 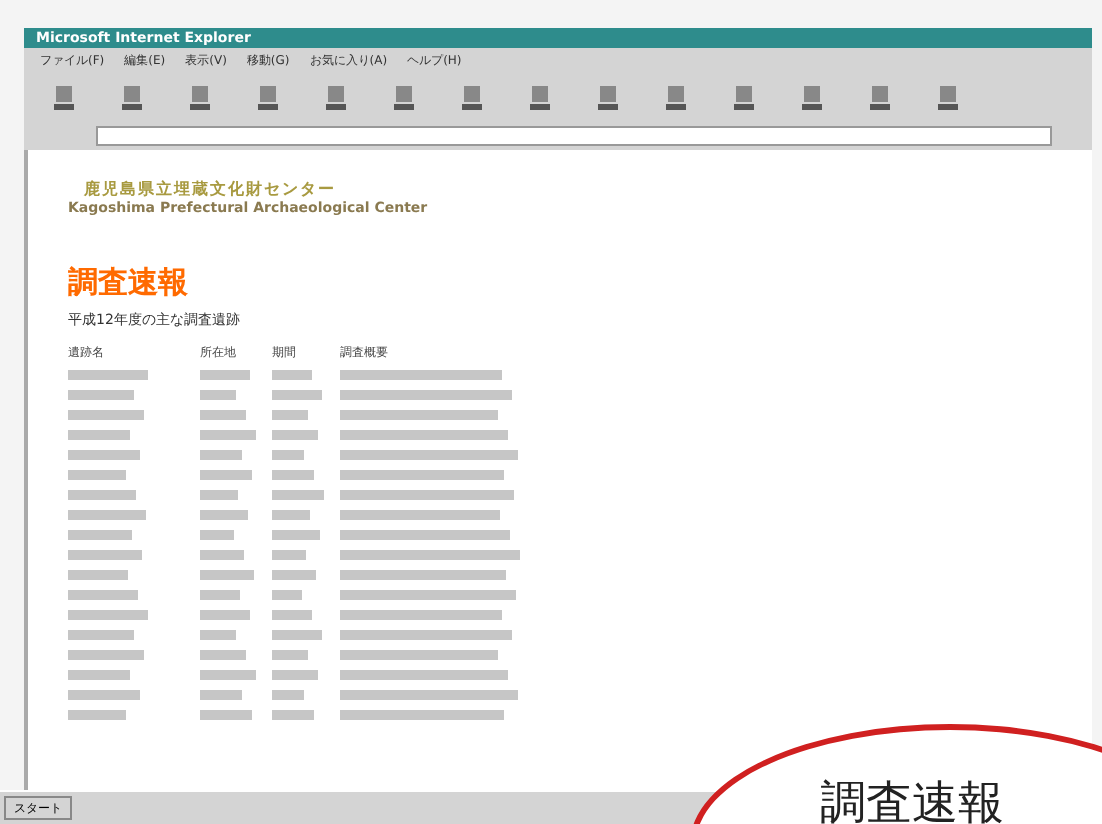 What do you see at coordinates (210, 189) in the screenshot?
I see `logo-text: 鹿児島県立埋蔵文化財センター` at bounding box center [210, 189].